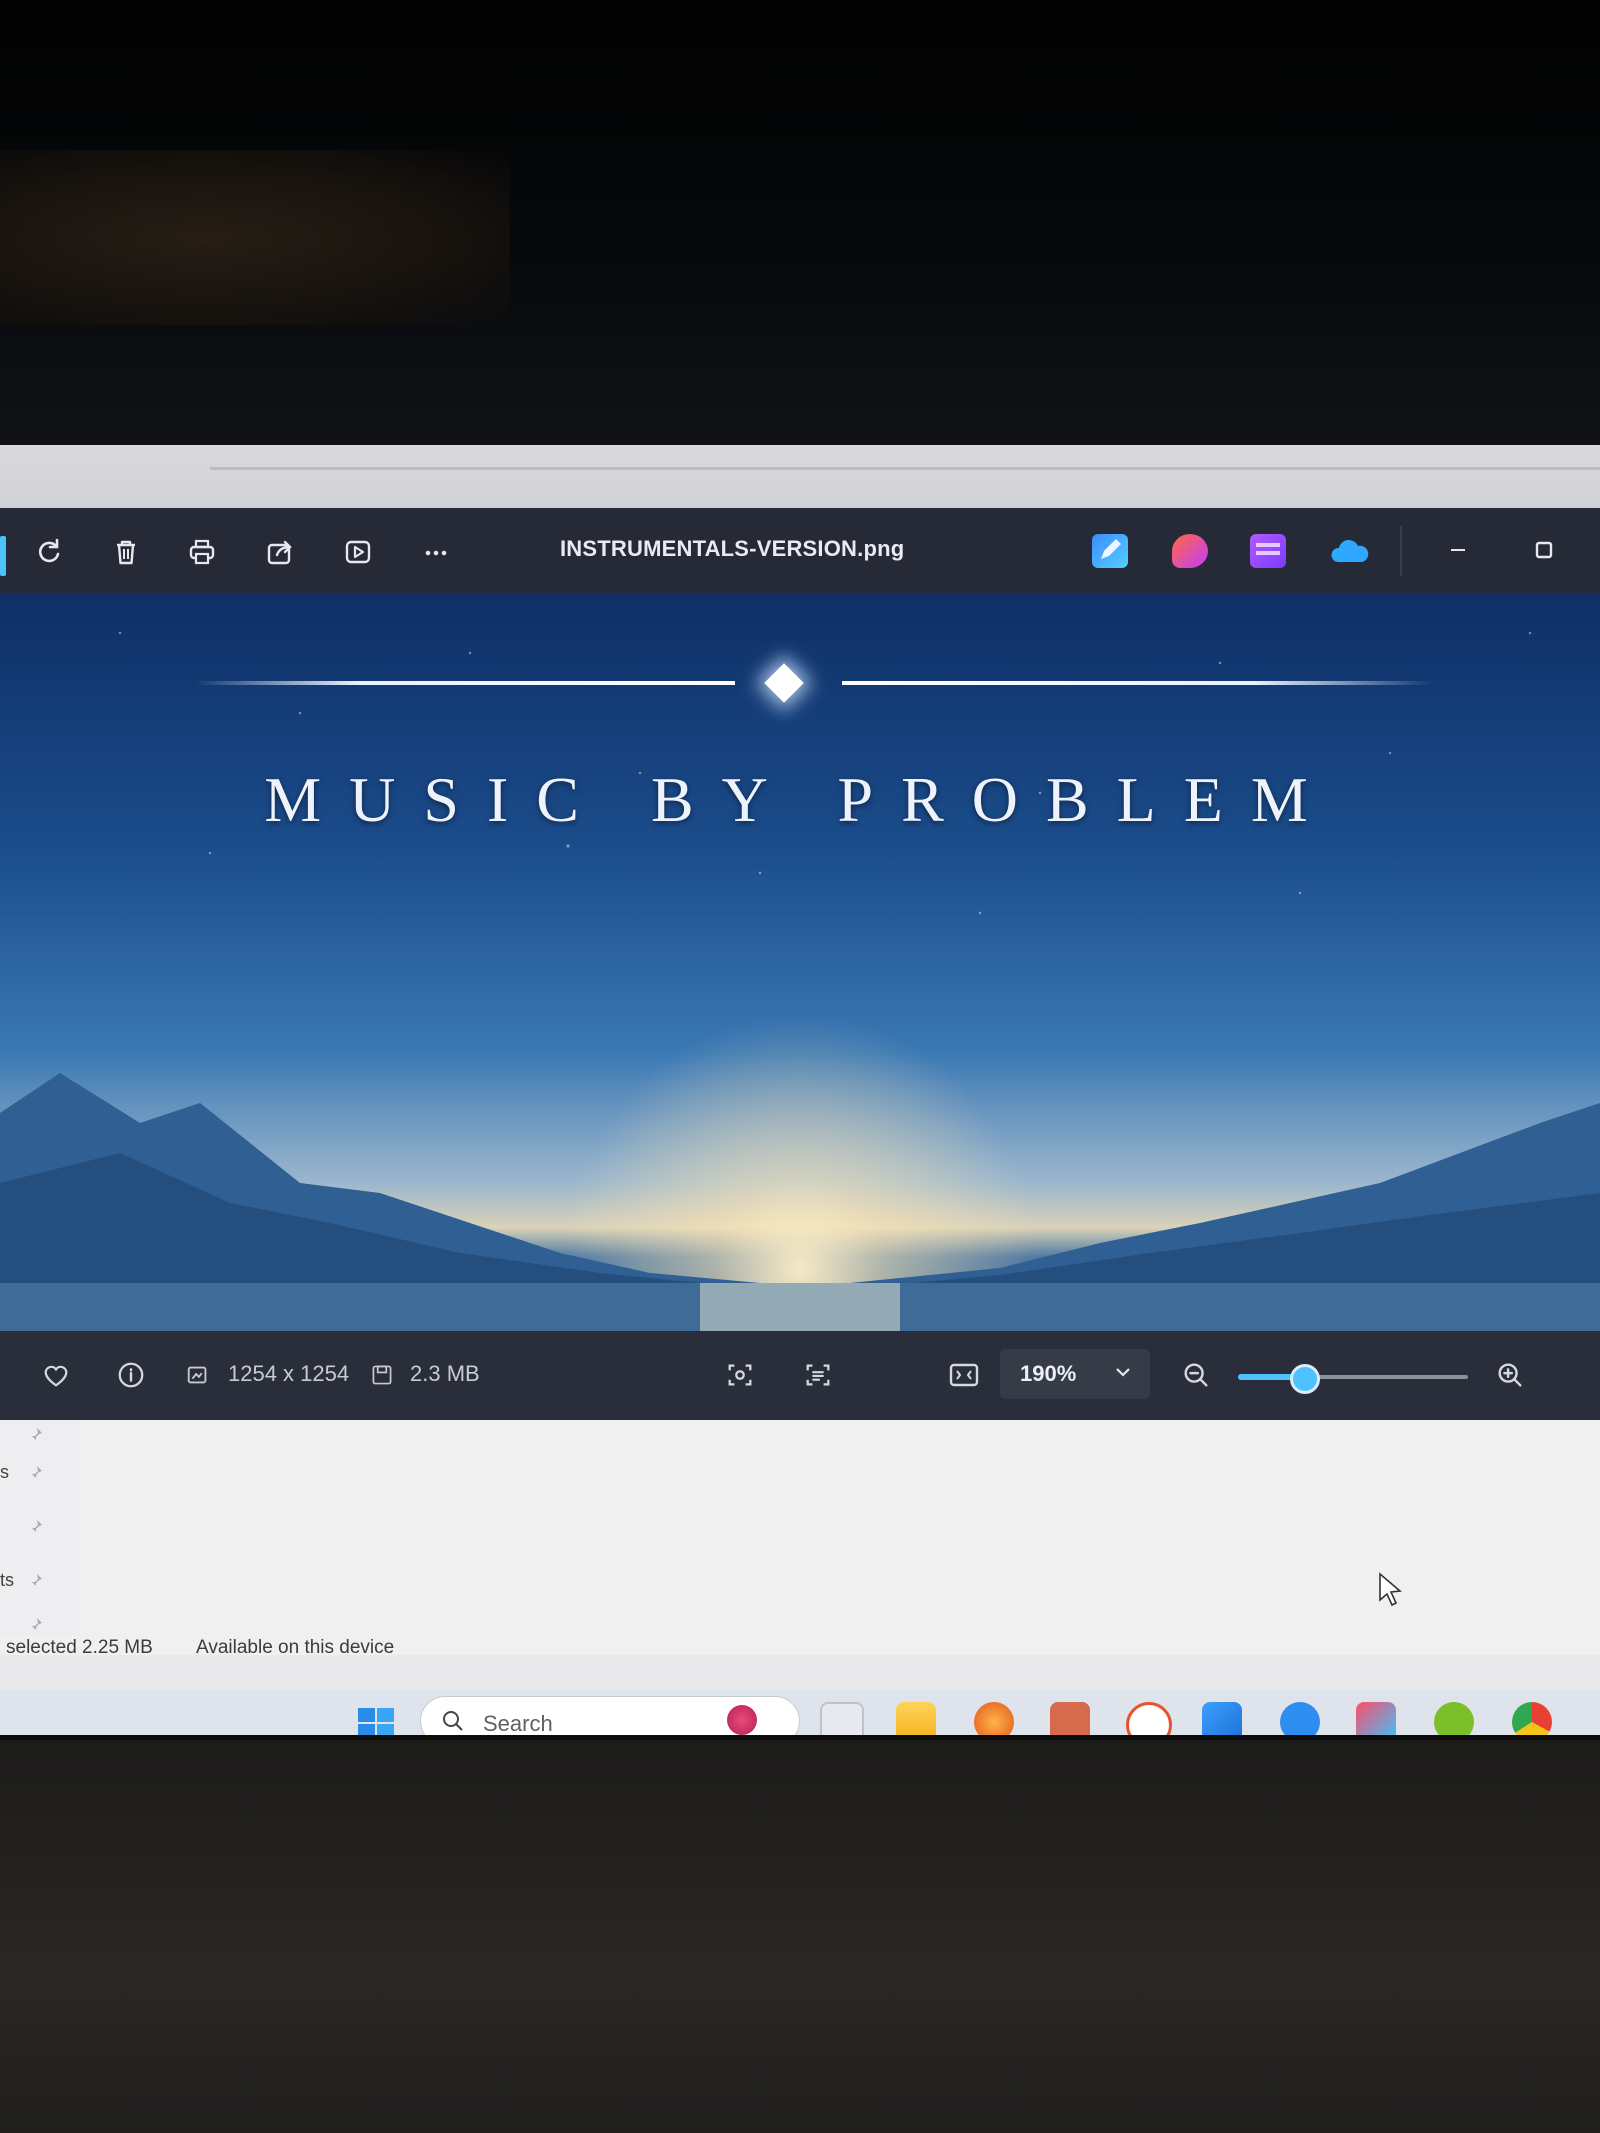 This screenshot has width=1600, height=2133. I want to click on rotate-button, so click(50, 552).